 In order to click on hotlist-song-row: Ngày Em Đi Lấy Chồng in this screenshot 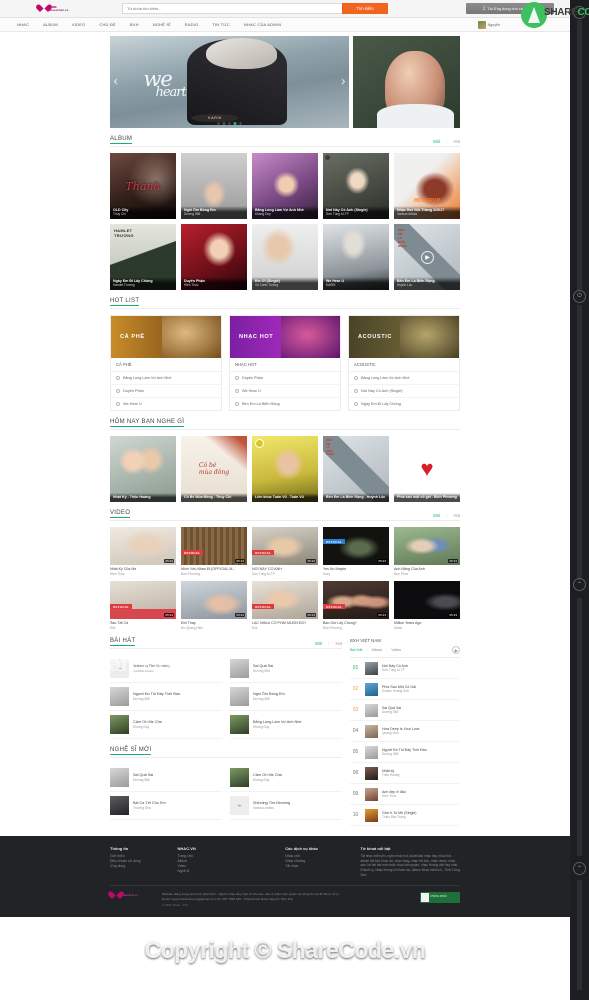, I will do `click(404, 404)`.